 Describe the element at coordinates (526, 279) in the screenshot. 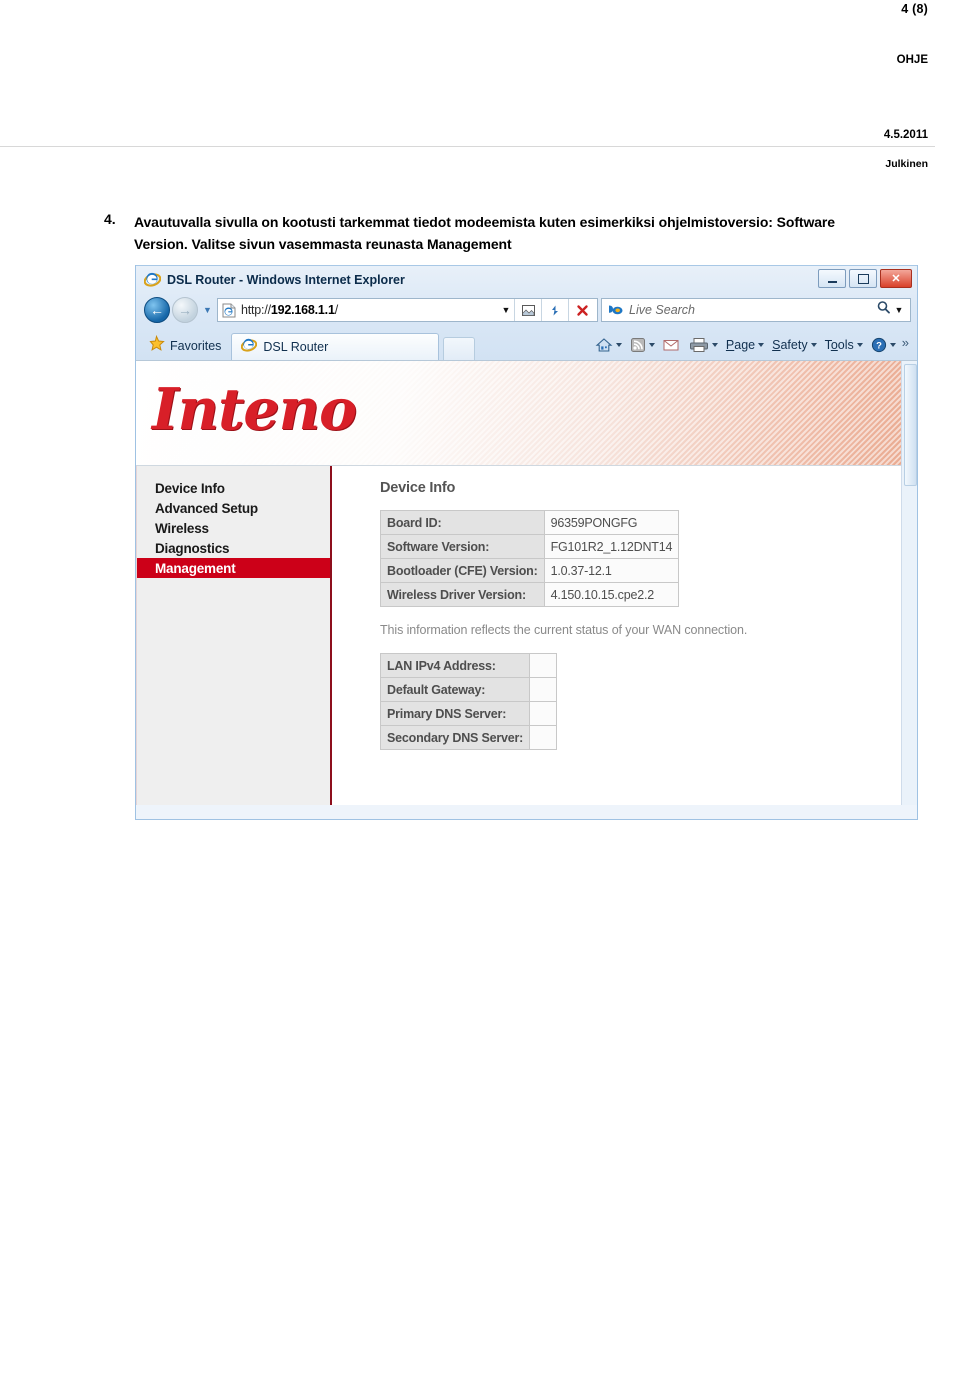

I see `browser-title-bar: DSL Router - Windows Internet Explorer ✕` at that location.